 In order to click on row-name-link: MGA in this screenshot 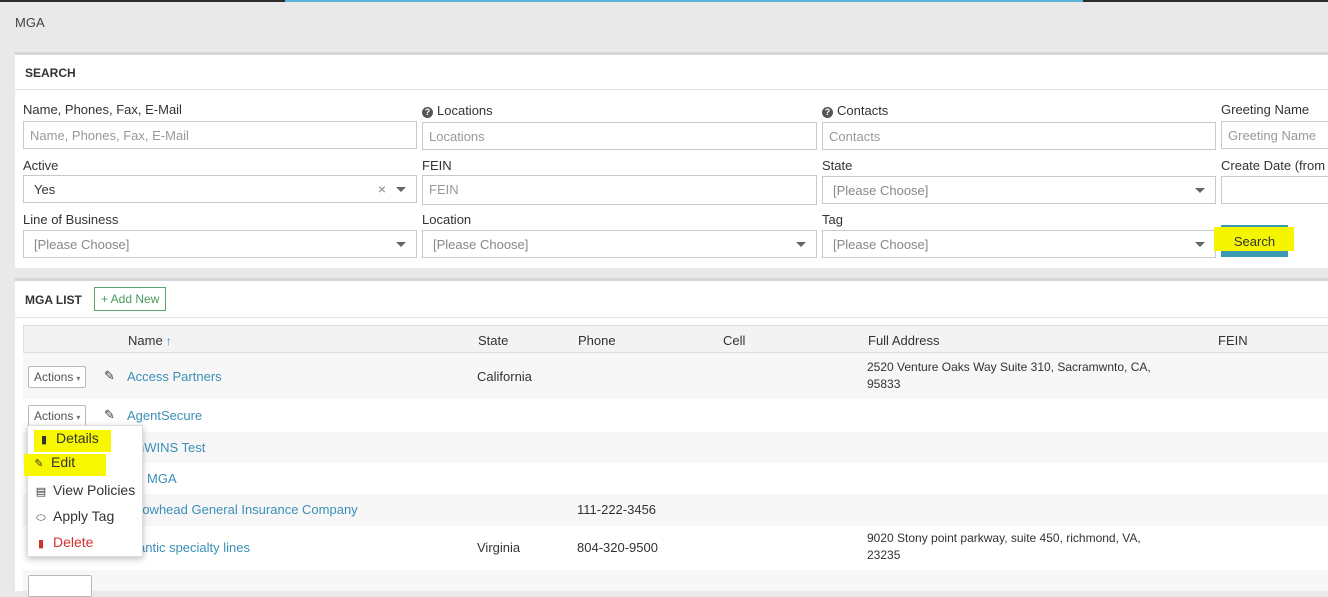, I will do `click(162, 478)`.